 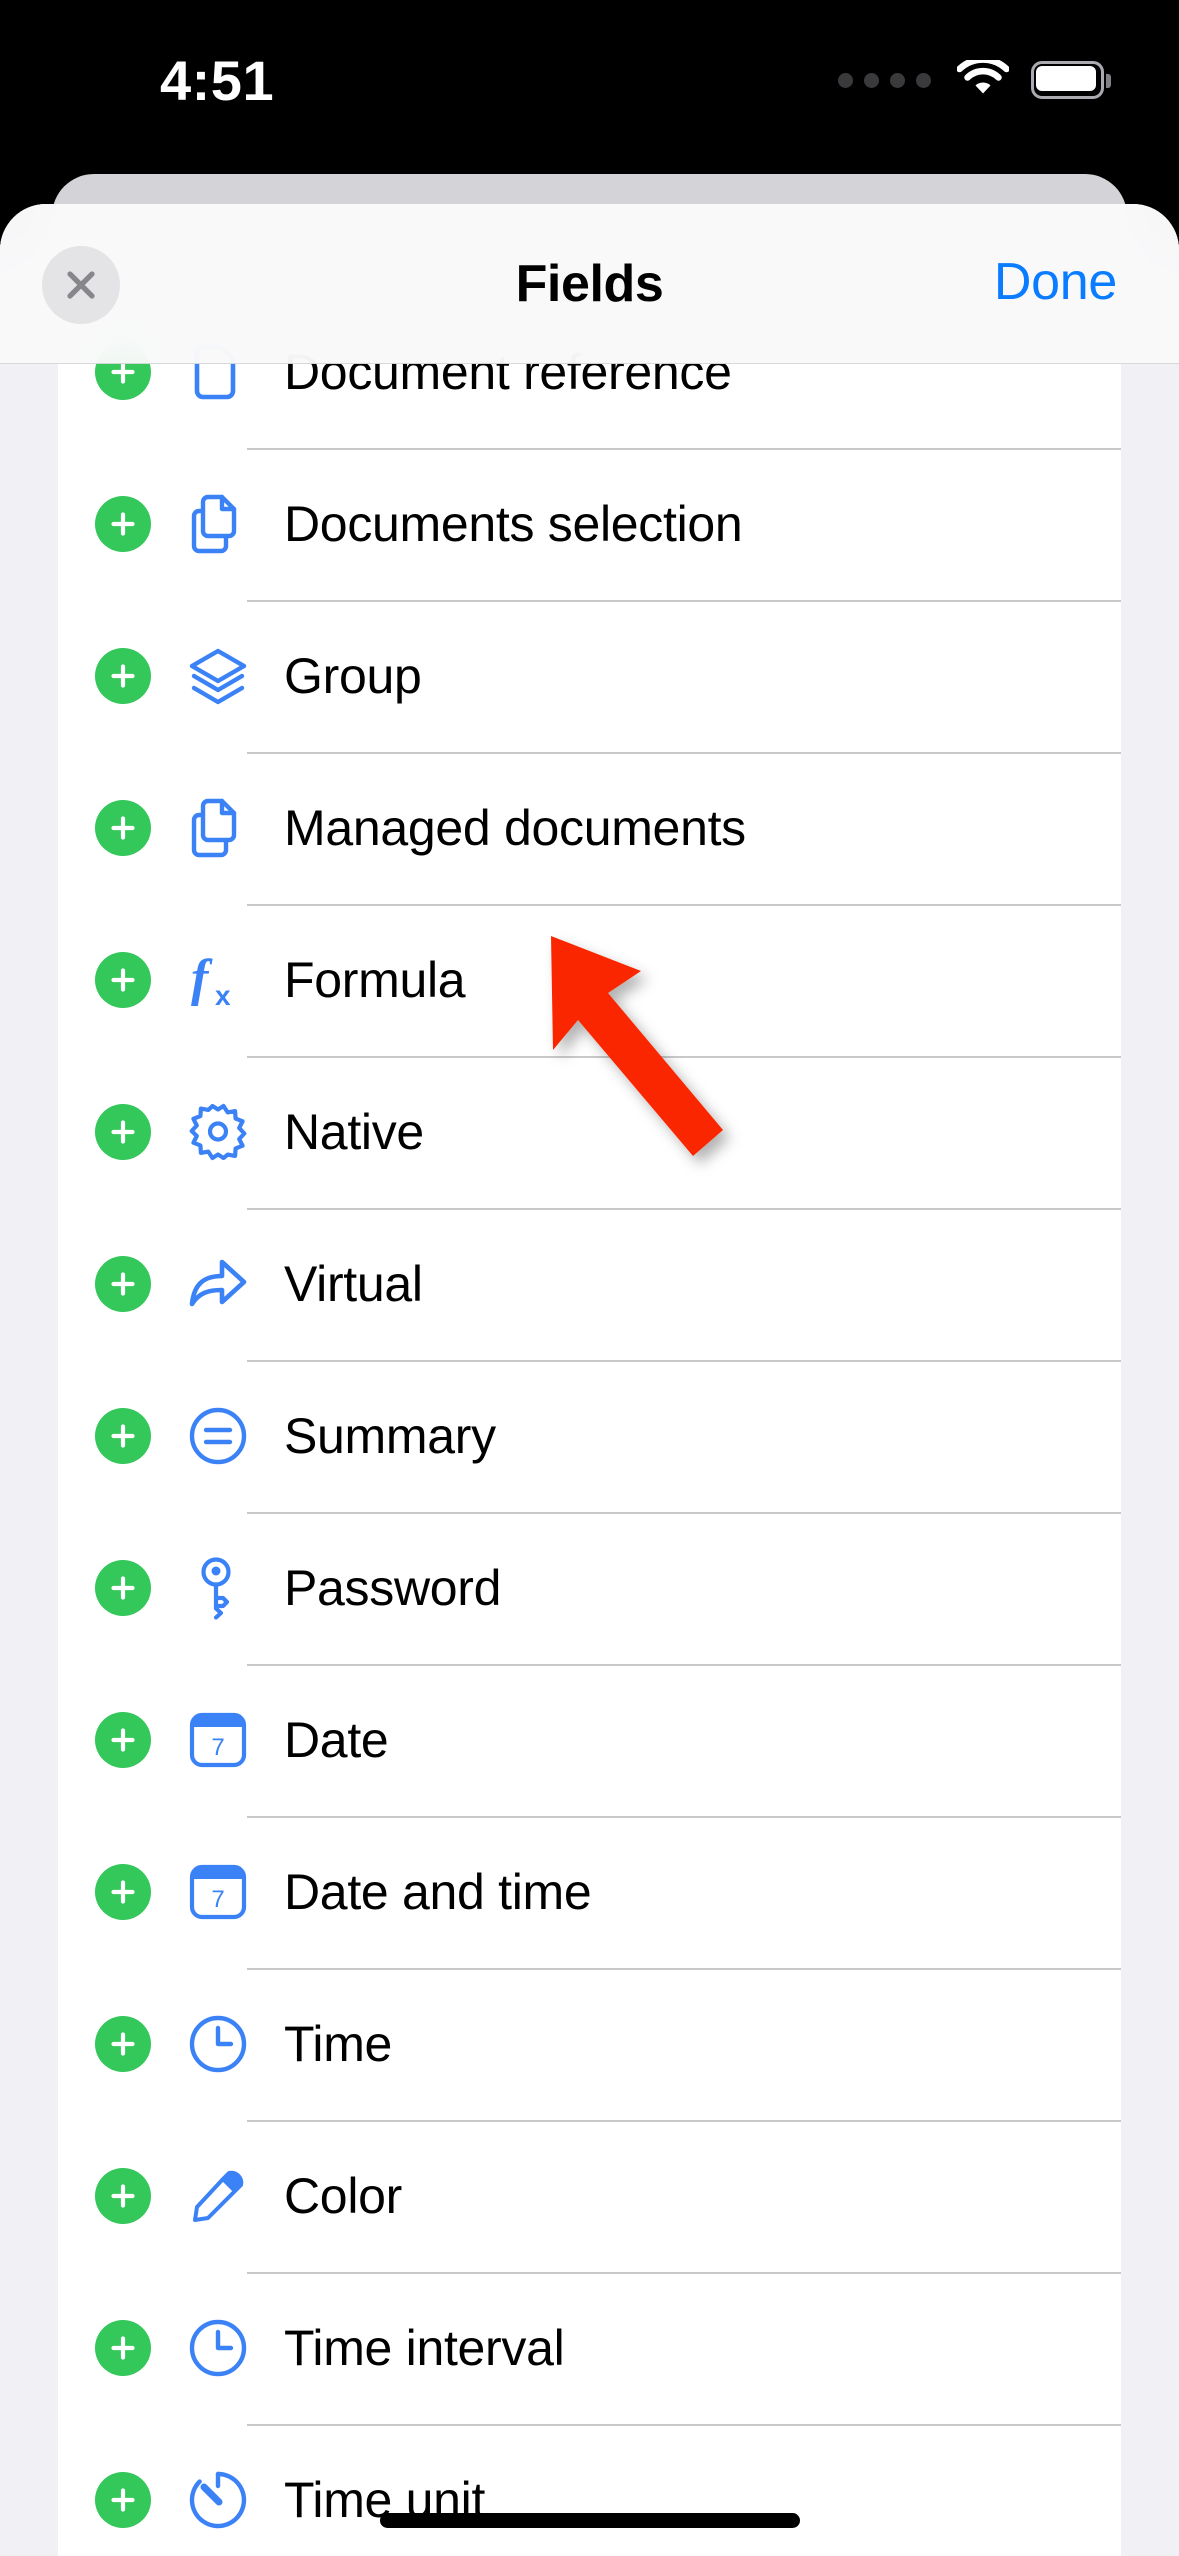 What do you see at coordinates (513, 524) in the screenshot?
I see `list-item-label: Documents selection` at bounding box center [513, 524].